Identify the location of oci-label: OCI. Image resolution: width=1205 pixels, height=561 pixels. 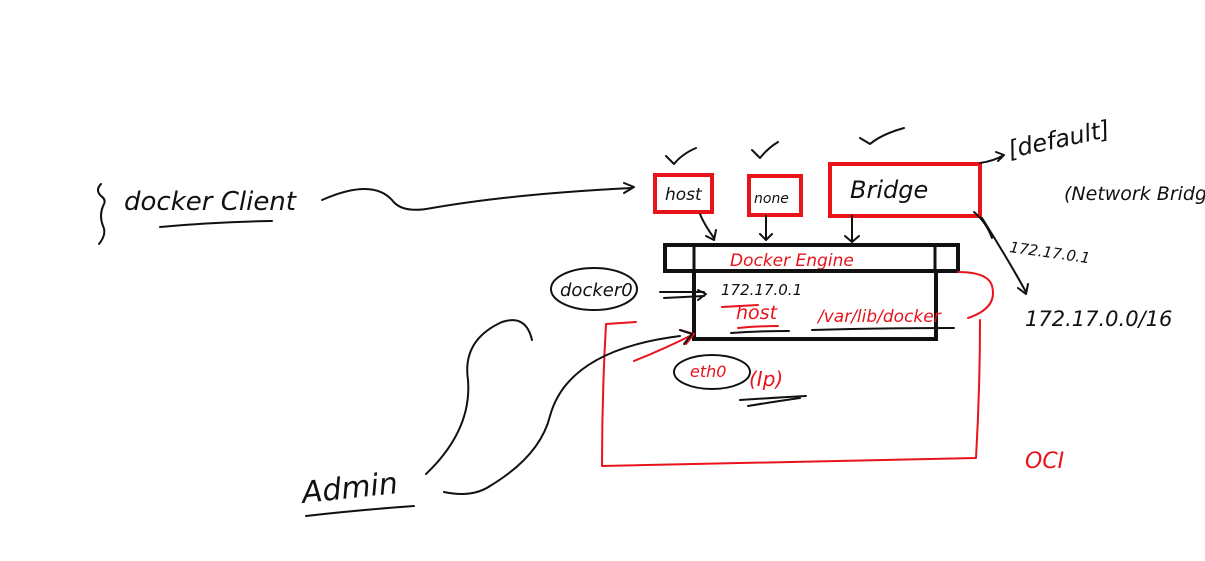
(1044, 461).